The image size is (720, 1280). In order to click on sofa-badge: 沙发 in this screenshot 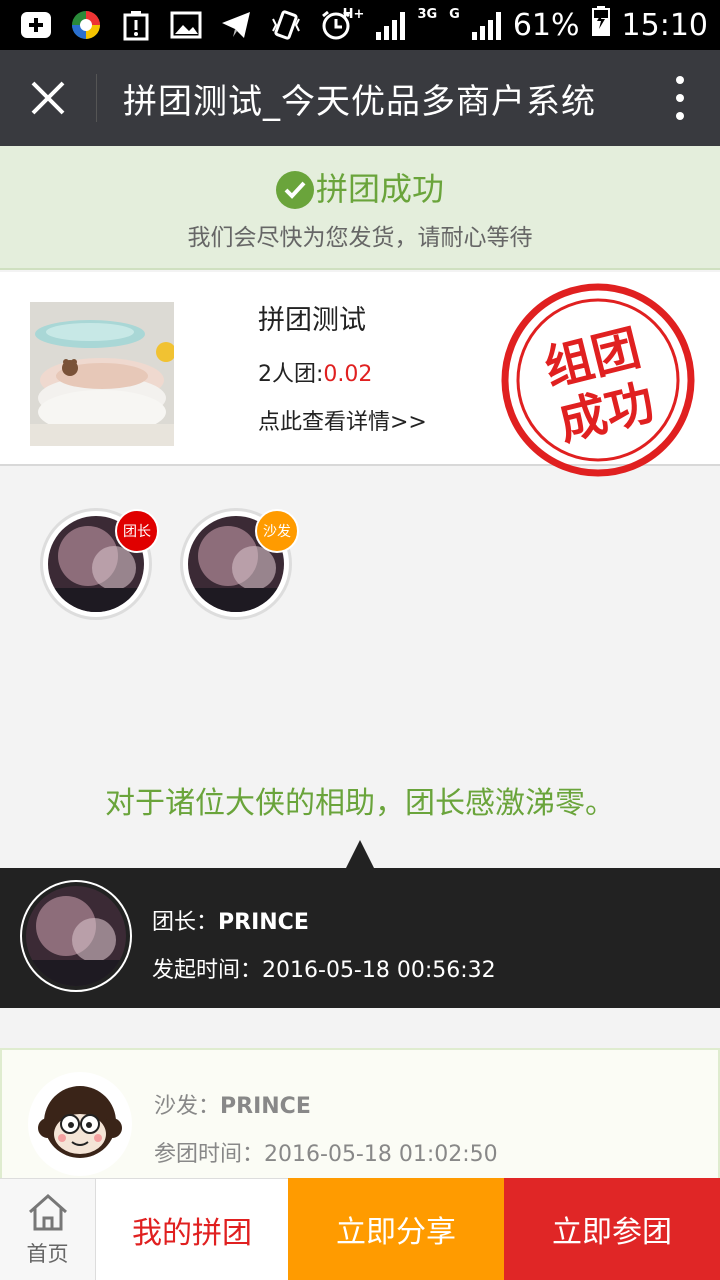, I will do `click(277, 531)`.